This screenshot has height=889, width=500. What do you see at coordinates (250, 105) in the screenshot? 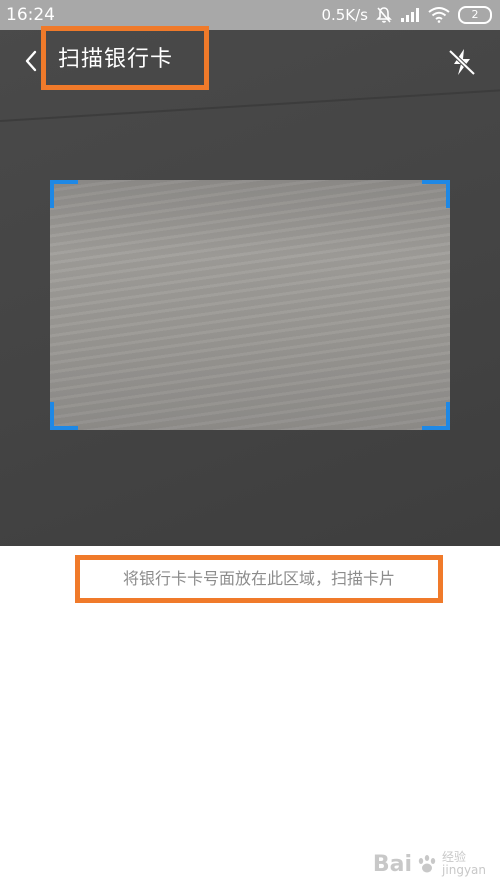
I see `background-seam` at bounding box center [250, 105].